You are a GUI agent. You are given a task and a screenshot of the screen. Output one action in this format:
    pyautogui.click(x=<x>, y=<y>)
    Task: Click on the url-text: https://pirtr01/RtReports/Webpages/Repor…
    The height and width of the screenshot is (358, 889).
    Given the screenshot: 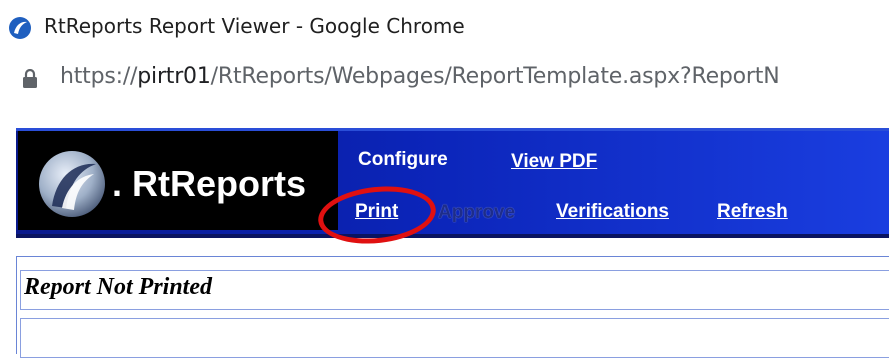 What is the action you would take?
    pyautogui.click(x=420, y=76)
    